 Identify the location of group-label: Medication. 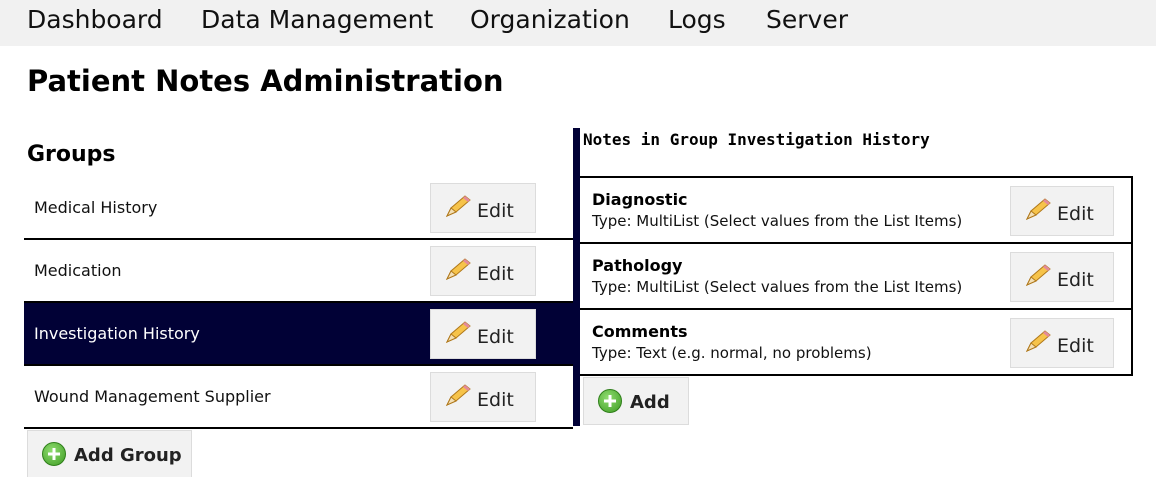
(78, 270).